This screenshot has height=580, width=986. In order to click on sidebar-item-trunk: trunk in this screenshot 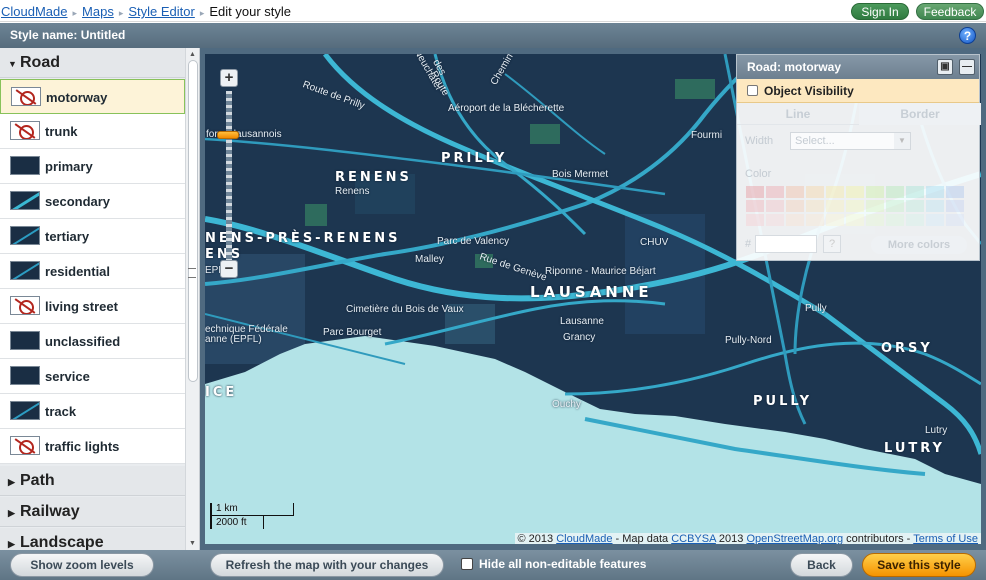, I will do `click(92, 131)`.